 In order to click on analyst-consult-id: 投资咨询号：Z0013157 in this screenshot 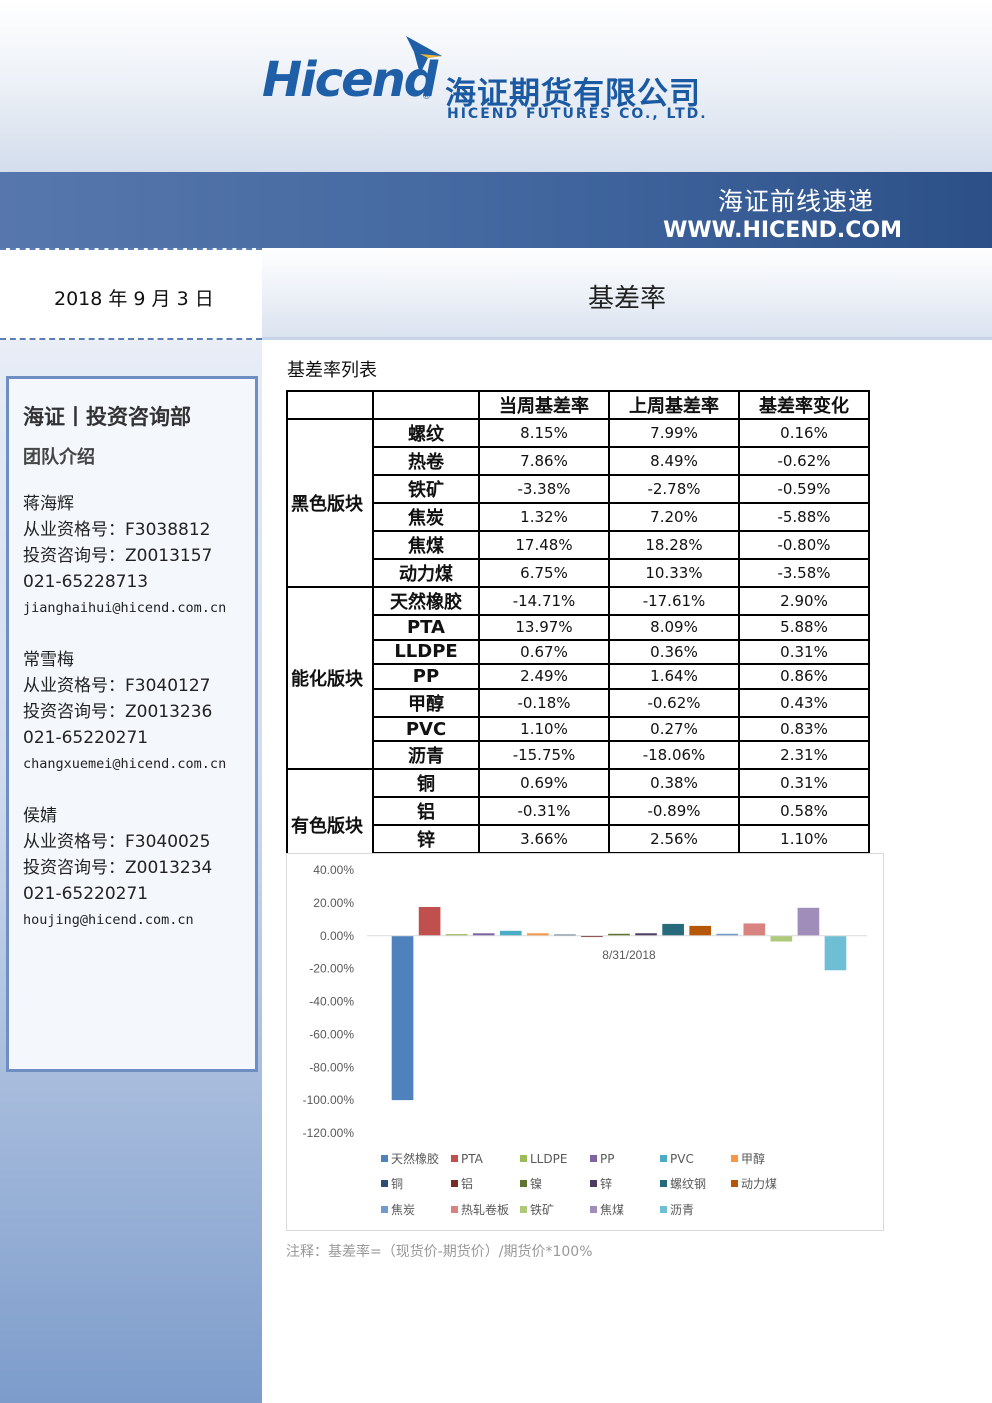, I will do `click(118, 556)`.